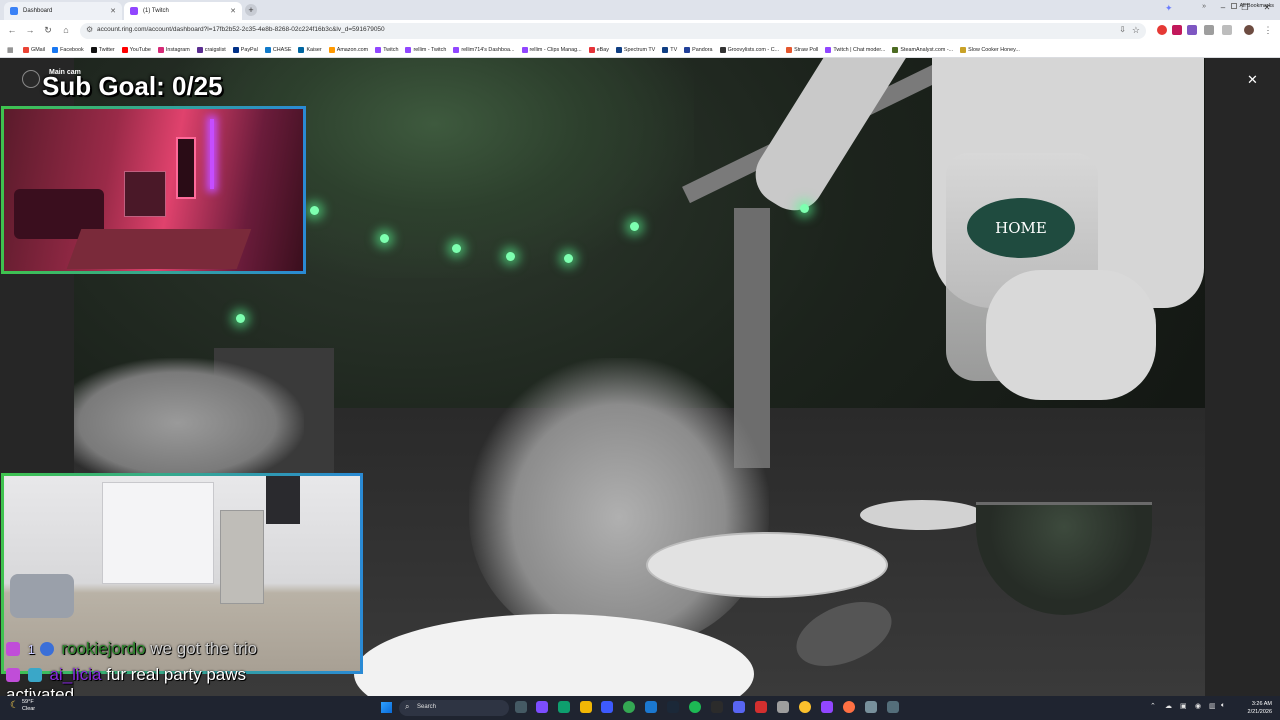  What do you see at coordinates (607, 707) in the screenshot?
I see `store-icon` at bounding box center [607, 707].